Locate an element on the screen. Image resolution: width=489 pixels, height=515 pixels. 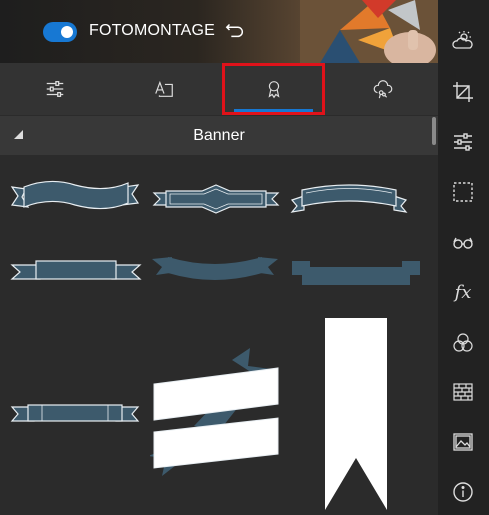
tab-sticker is located at coordinates (383, 89).